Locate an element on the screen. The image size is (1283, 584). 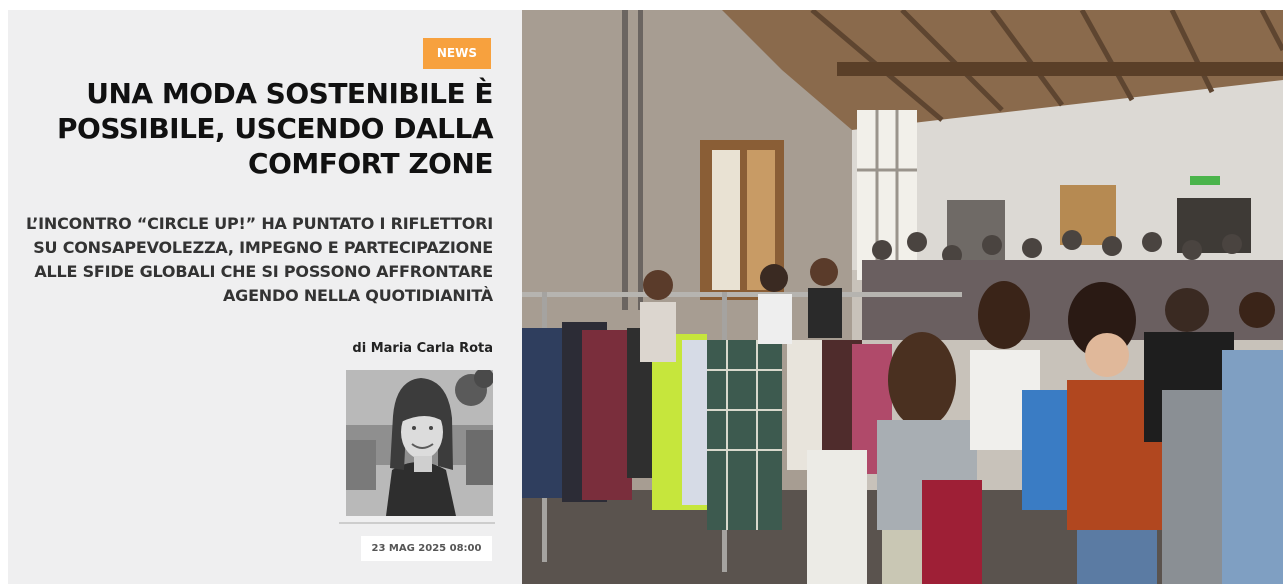
divider is located at coordinates (417, 523).